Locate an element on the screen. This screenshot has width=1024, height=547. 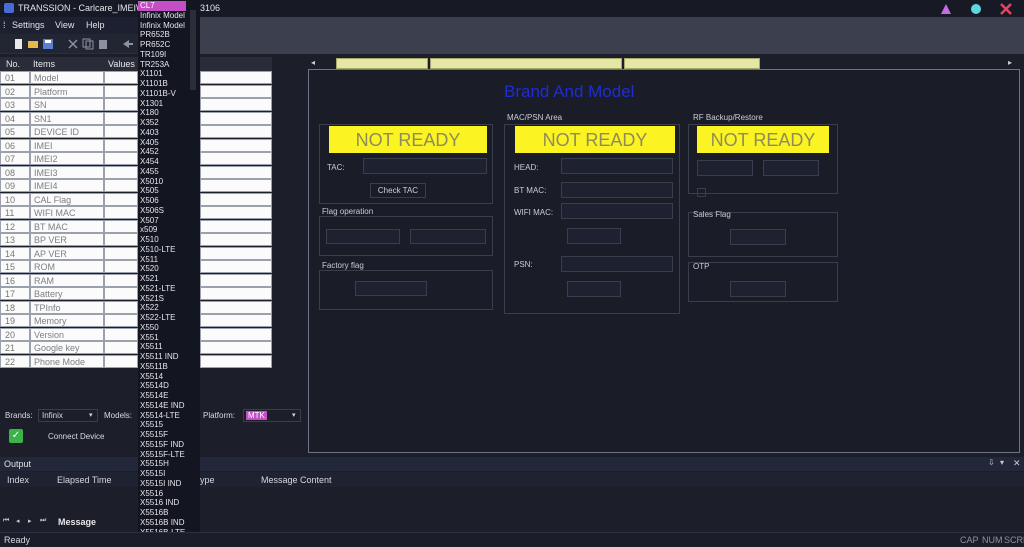
model-list-item: X1301 is located at coordinates (163, 104).